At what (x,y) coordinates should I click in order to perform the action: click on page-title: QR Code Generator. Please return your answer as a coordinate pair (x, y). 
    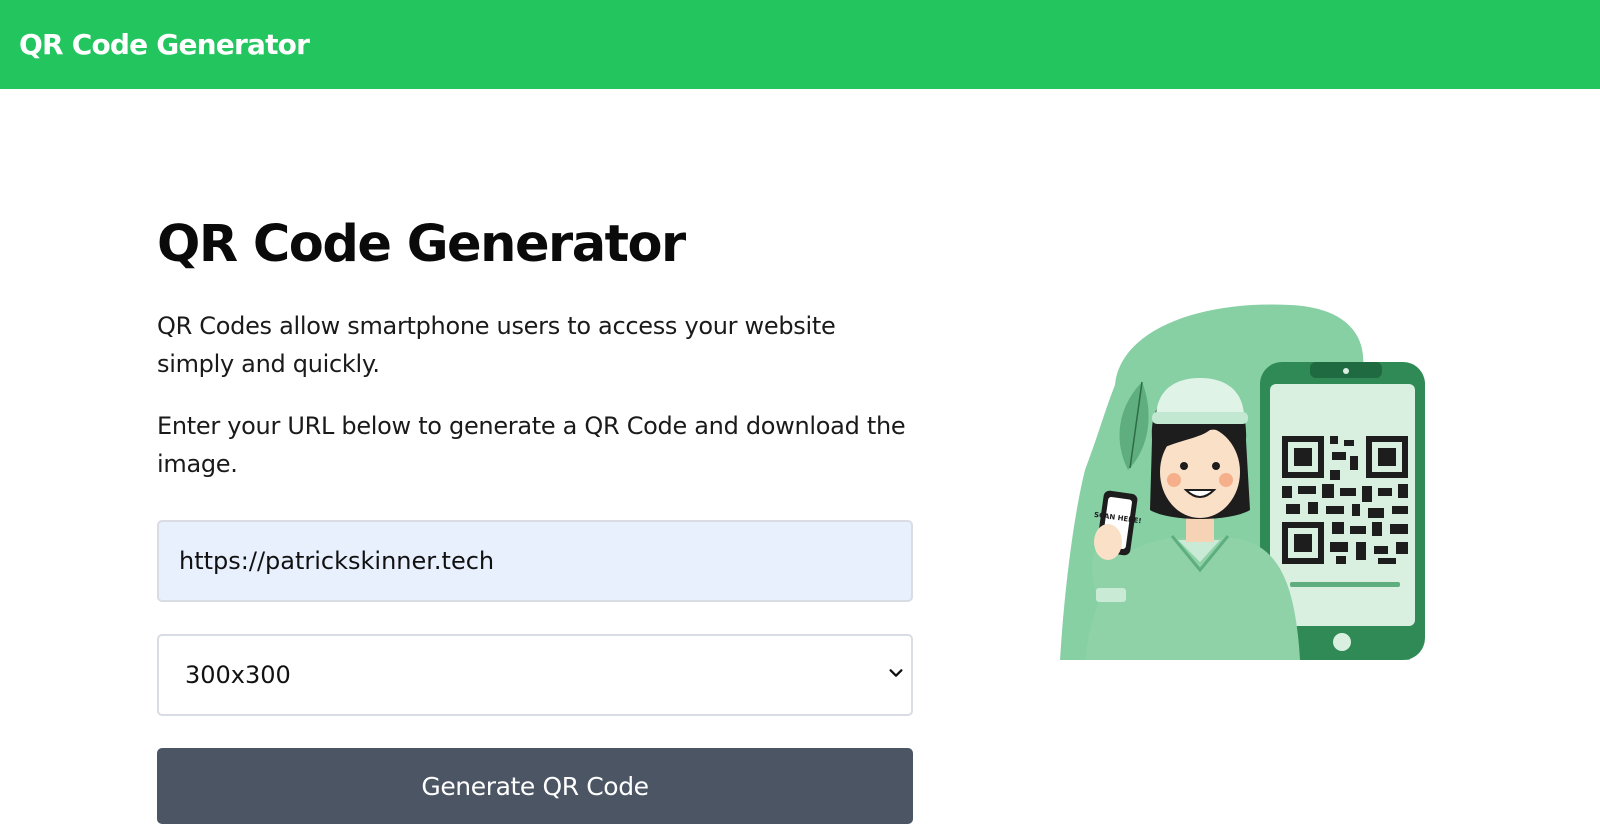
    Looking at the image, I should click on (421, 244).